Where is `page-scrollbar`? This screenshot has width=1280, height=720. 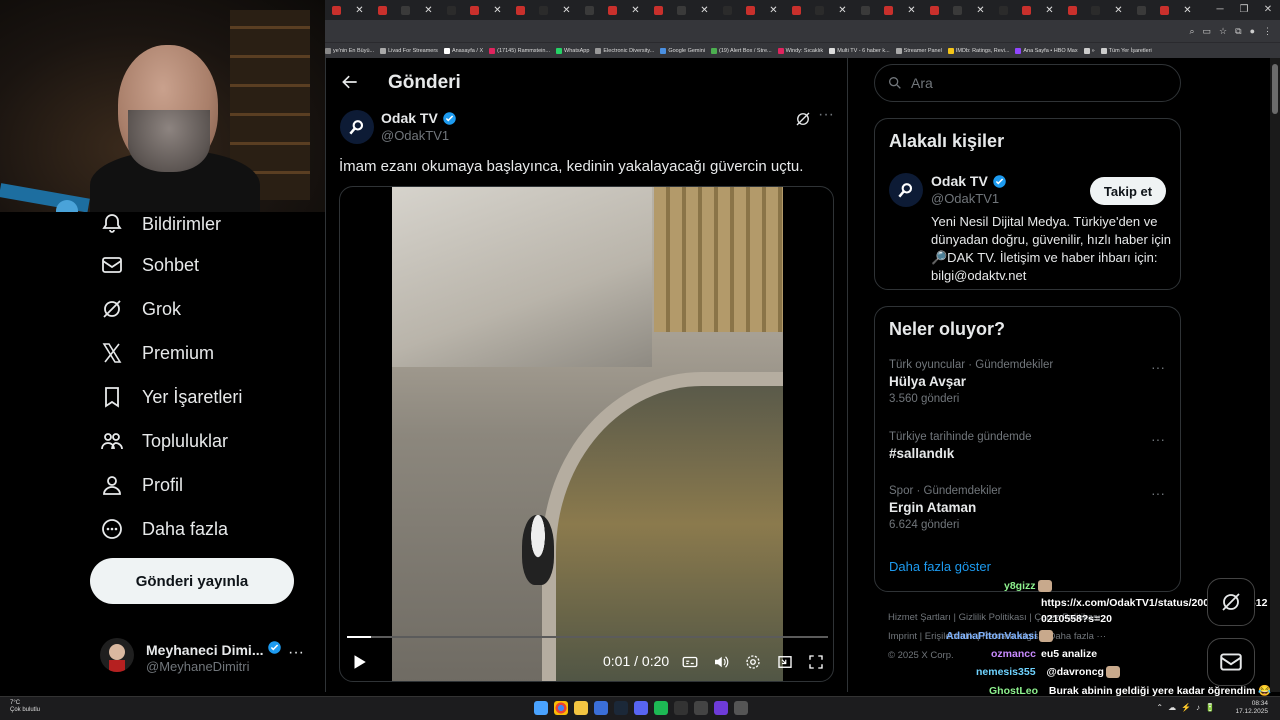
page-scrollbar is located at coordinates (1275, 375).